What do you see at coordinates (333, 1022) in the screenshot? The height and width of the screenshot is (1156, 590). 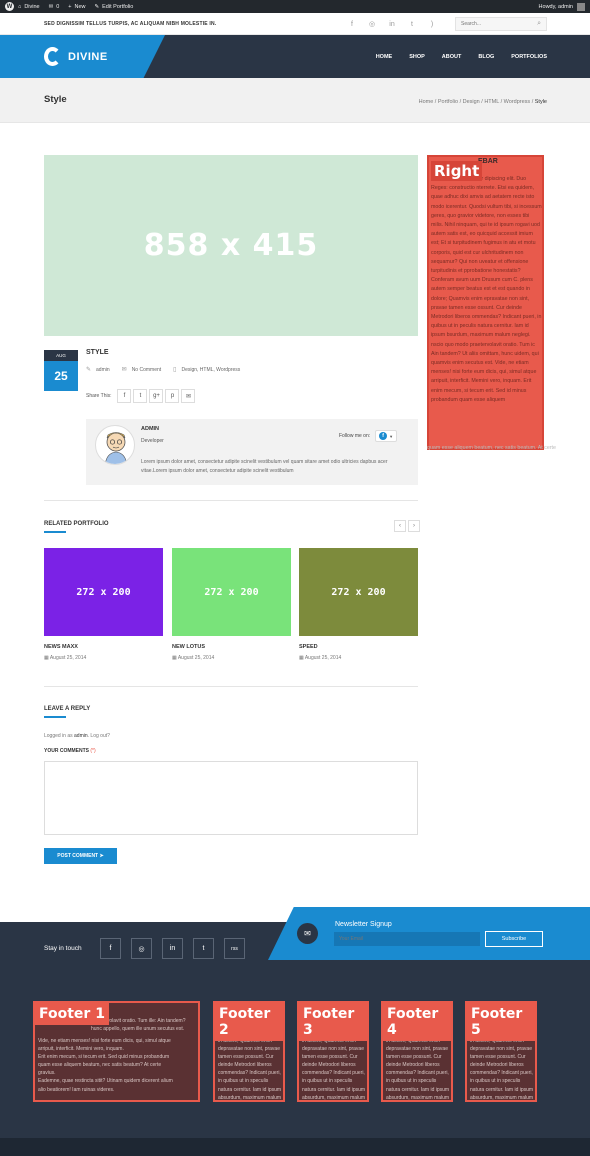 I see `footer-widget-label: Footer 3` at bounding box center [333, 1022].